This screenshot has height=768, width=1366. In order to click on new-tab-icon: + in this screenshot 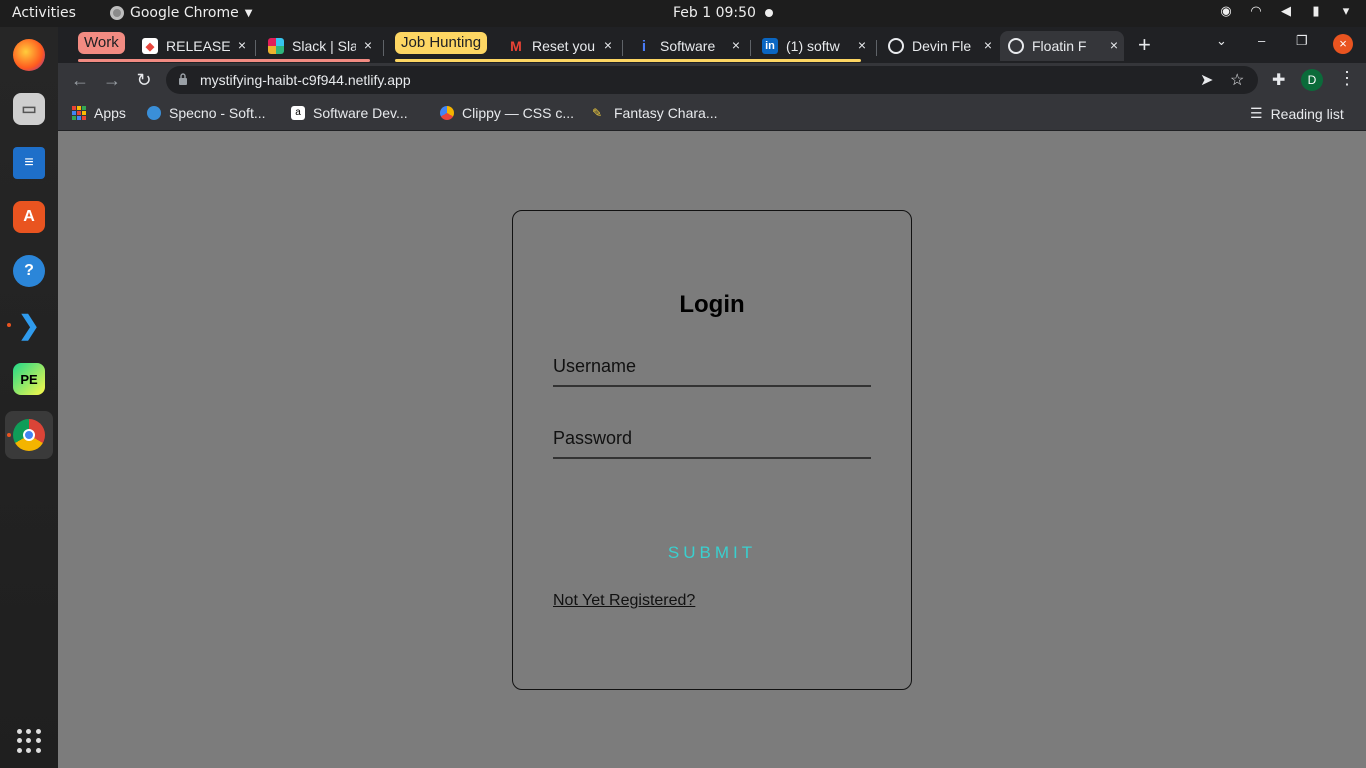, I will do `click(1144, 45)`.